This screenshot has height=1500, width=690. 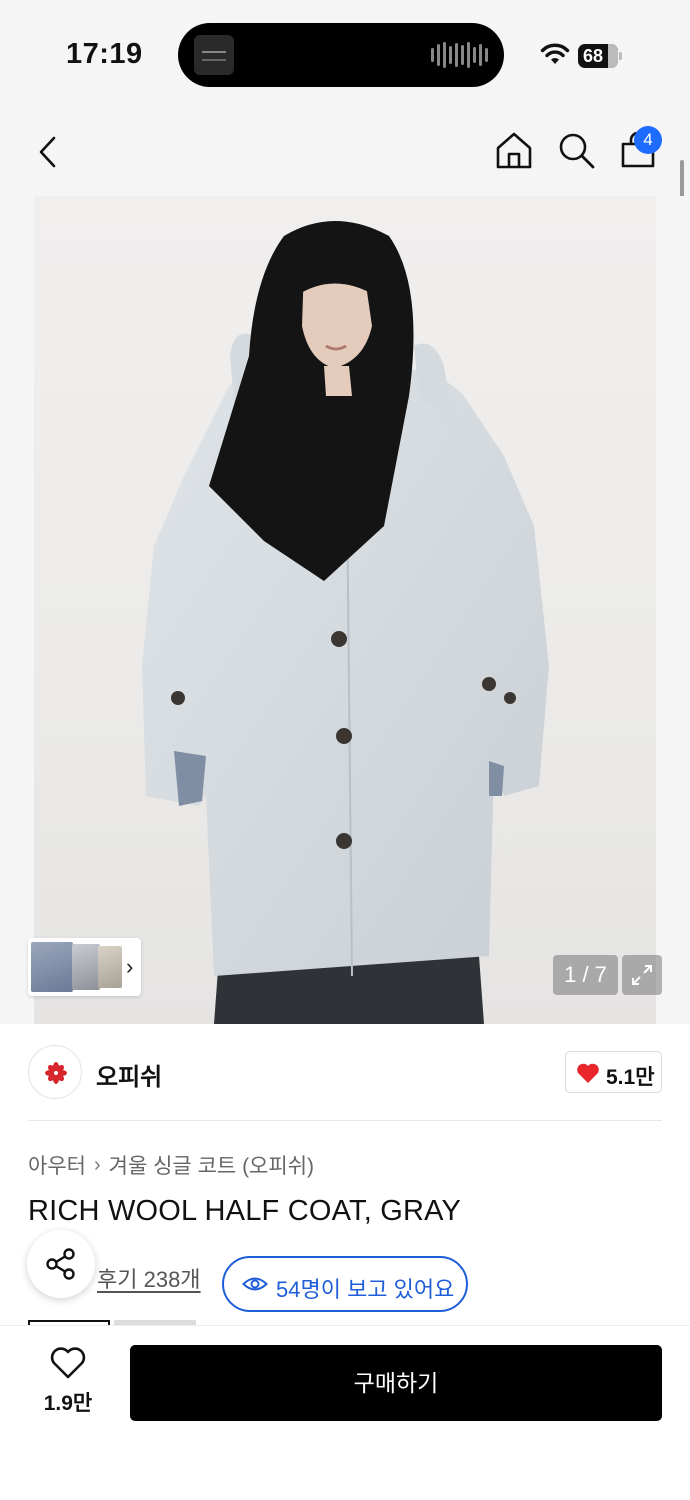 I want to click on wifi-icon, so click(x=555, y=53).